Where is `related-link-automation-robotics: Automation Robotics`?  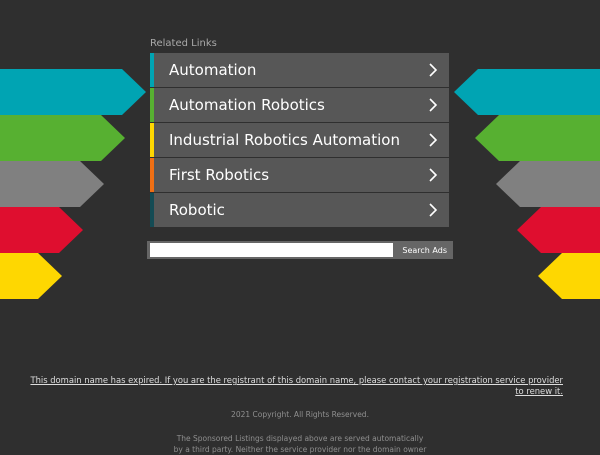 related-link-automation-robotics: Automation Robotics is located at coordinates (299, 105).